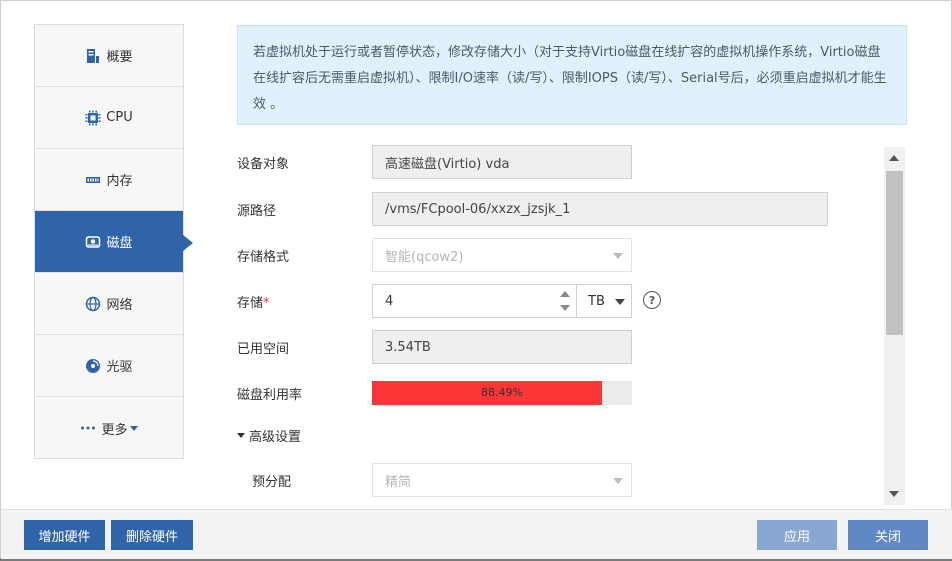 This screenshot has height=561, width=952. Describe the element at coordinates (797, 535) in the screenshot. I see `apply-button: 应用` at that location.